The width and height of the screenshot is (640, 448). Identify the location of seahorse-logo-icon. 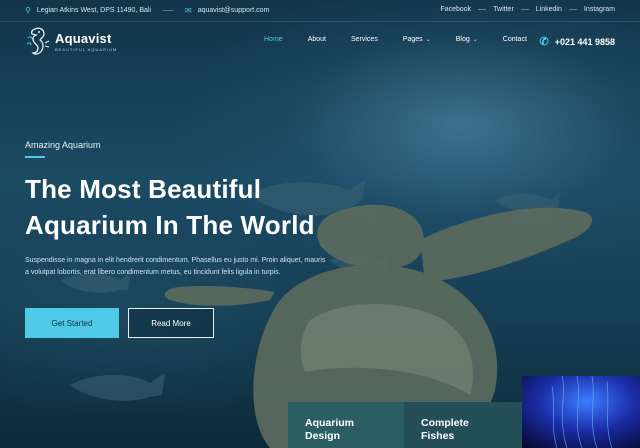
(38, 41).